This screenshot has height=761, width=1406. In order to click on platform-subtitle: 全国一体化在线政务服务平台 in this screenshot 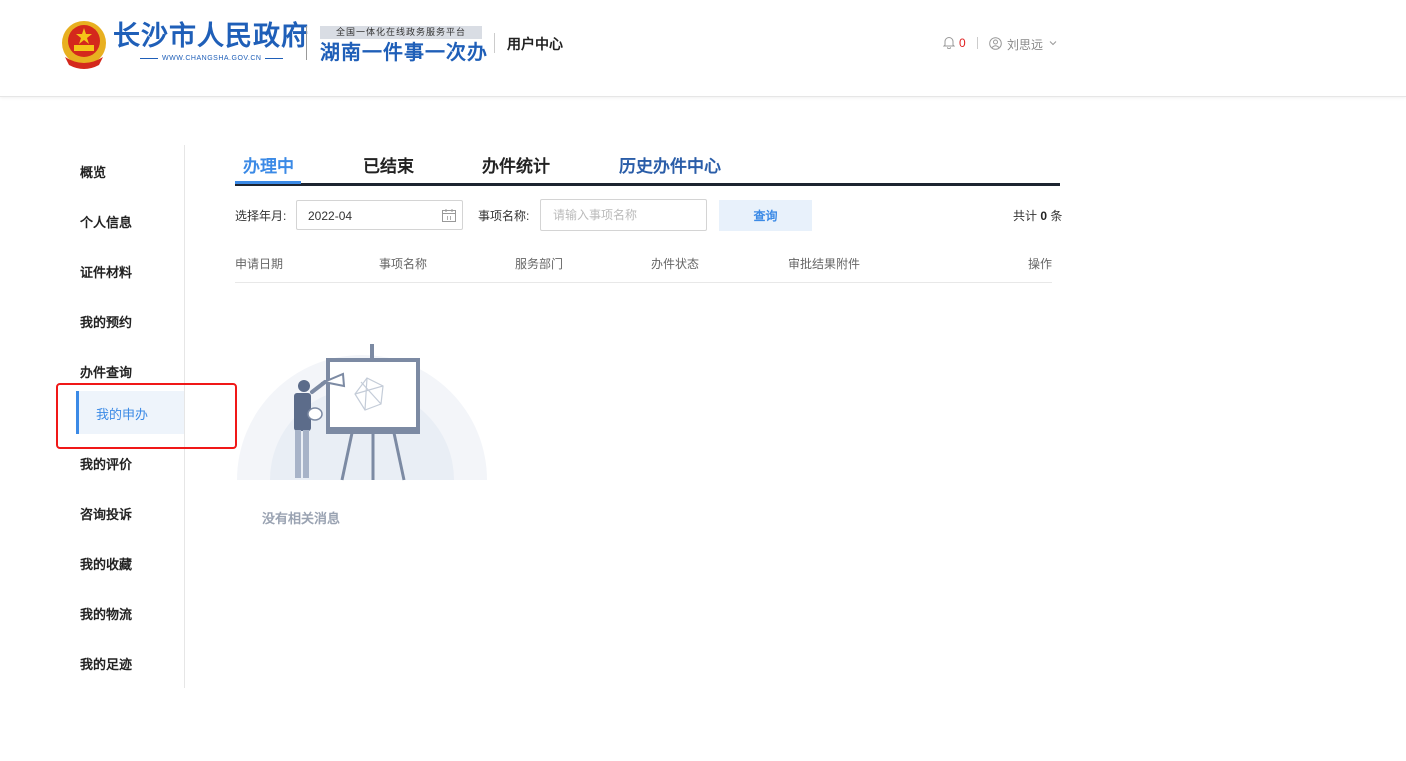, I will do `click(401, 32)`.